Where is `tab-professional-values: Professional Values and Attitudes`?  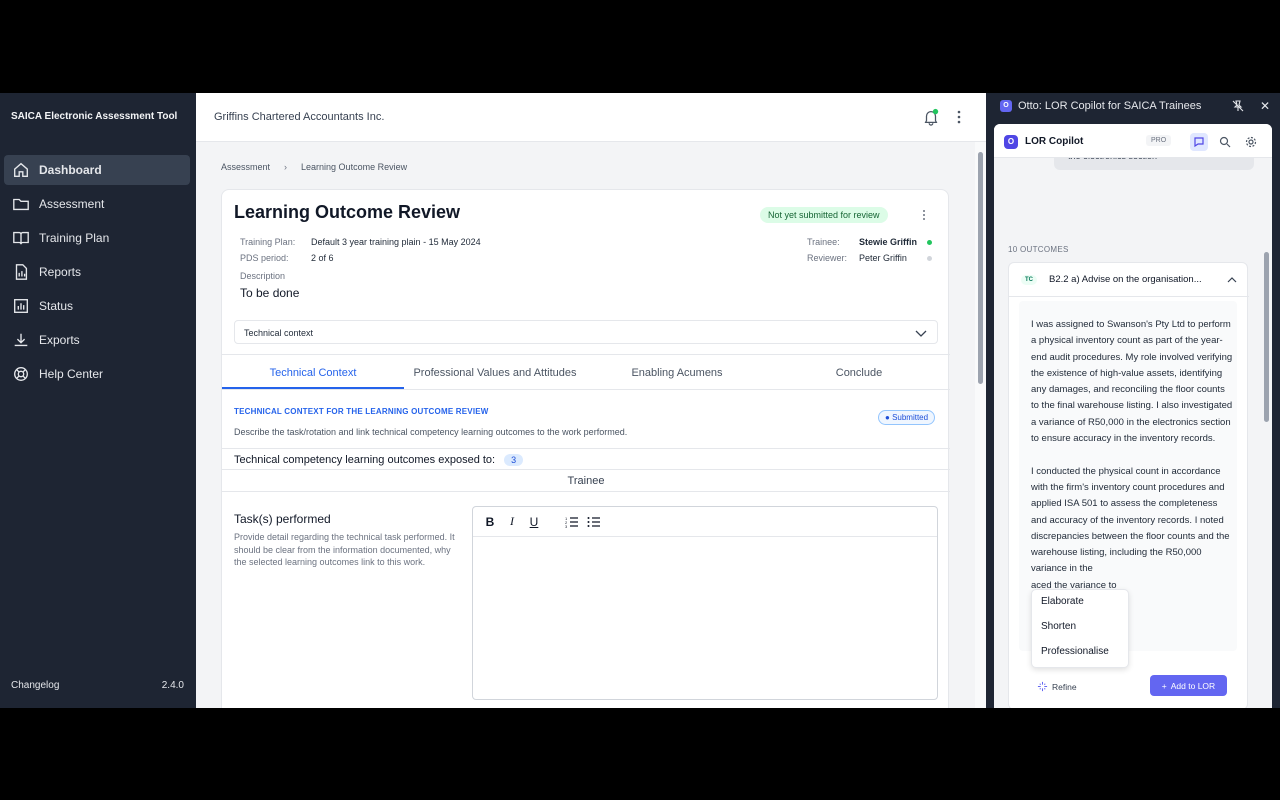
tab-professional-values: Professional Values and Attitudes is located at coordinates (495, 372).